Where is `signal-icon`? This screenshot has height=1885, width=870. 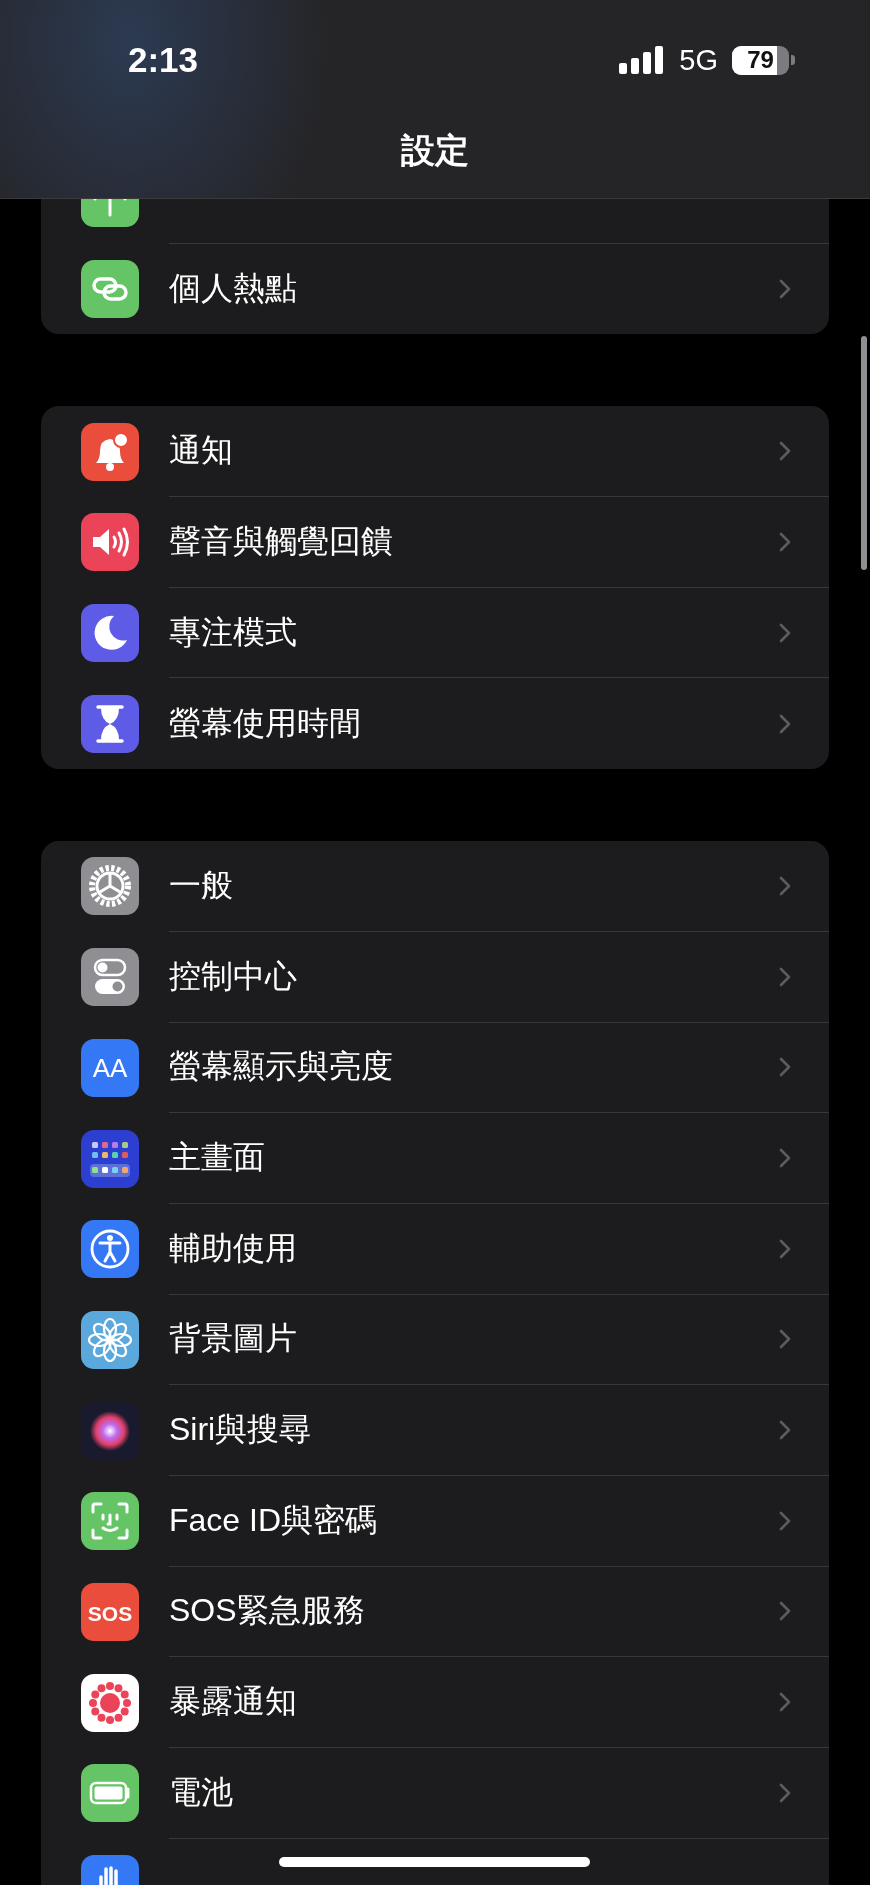 signal-icon is located at coordinates (641, 60).